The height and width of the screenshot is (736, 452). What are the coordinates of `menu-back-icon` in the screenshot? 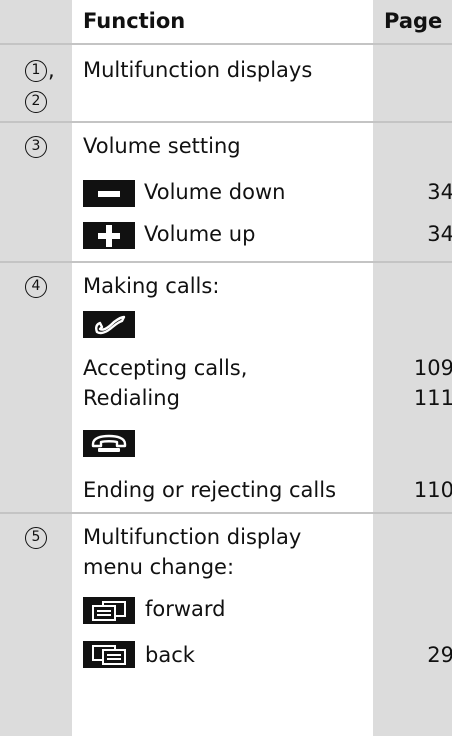 It's located at (109, 654).